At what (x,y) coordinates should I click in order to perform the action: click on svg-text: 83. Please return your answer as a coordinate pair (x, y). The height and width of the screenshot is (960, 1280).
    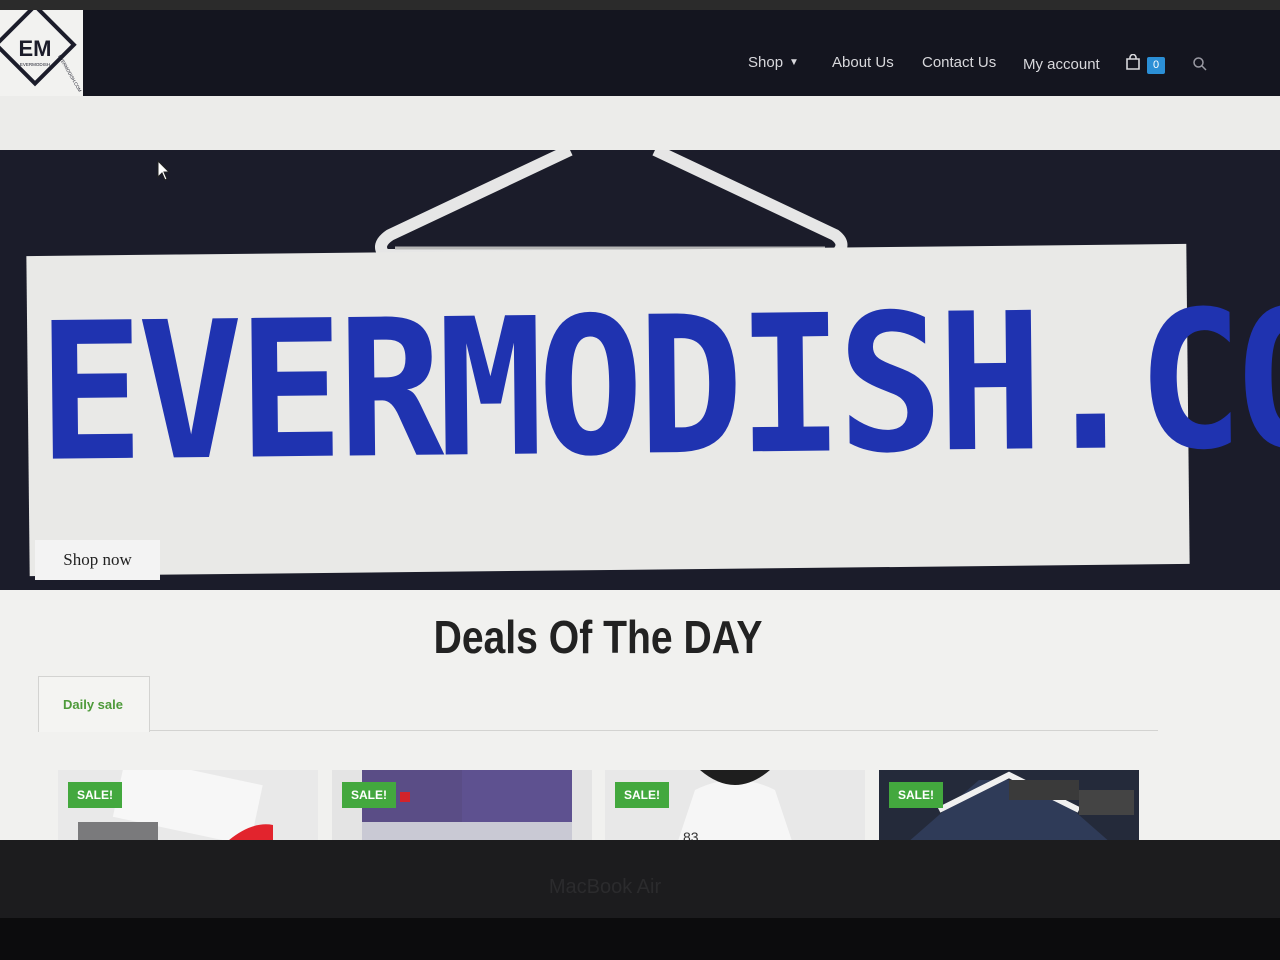
    Looking at the image, I should click on (691, 834).